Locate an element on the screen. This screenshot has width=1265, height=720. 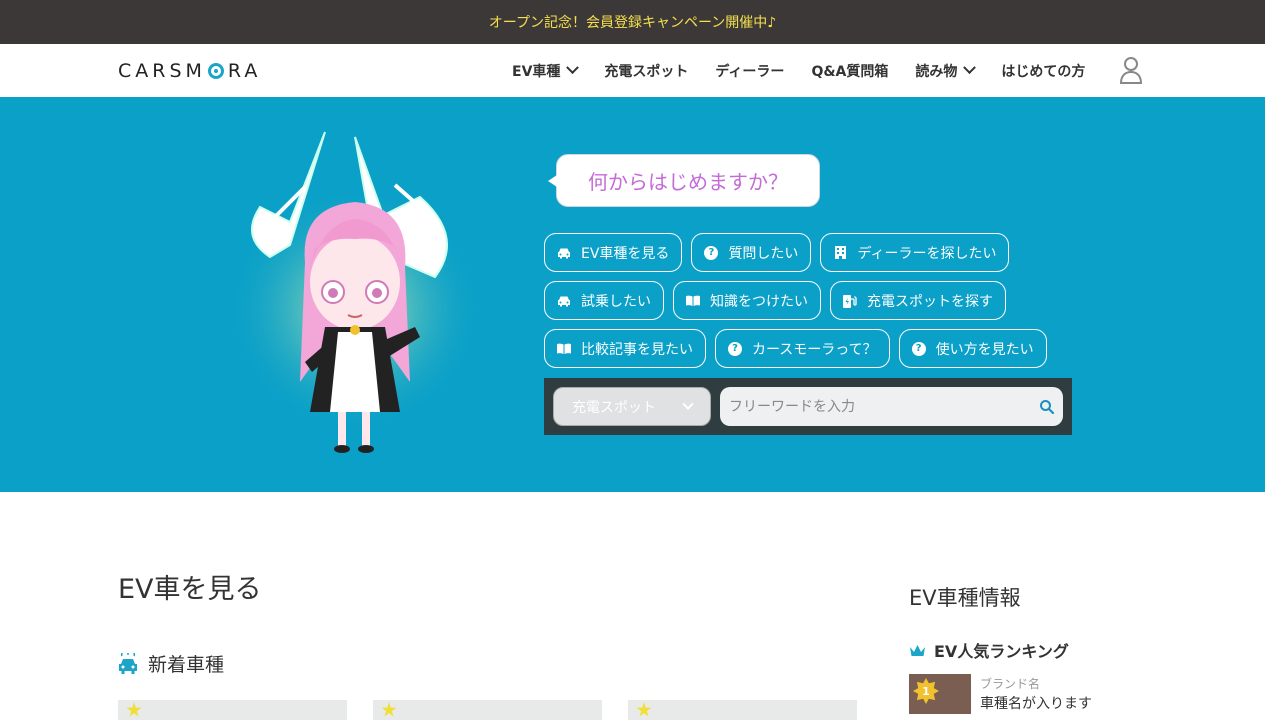
announcement-bar: オープン記念！会員登録キャンペーン開催中♪ is located at coordinates (632, 22).